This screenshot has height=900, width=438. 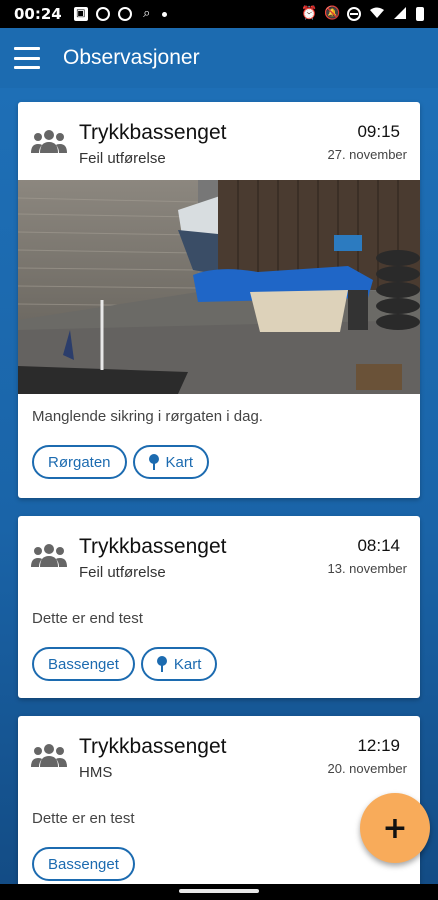 What do you see at coordinates (87, 618) in the screenshot?
I see `card-description: Dette er end test` at bounding box center [87, 618].